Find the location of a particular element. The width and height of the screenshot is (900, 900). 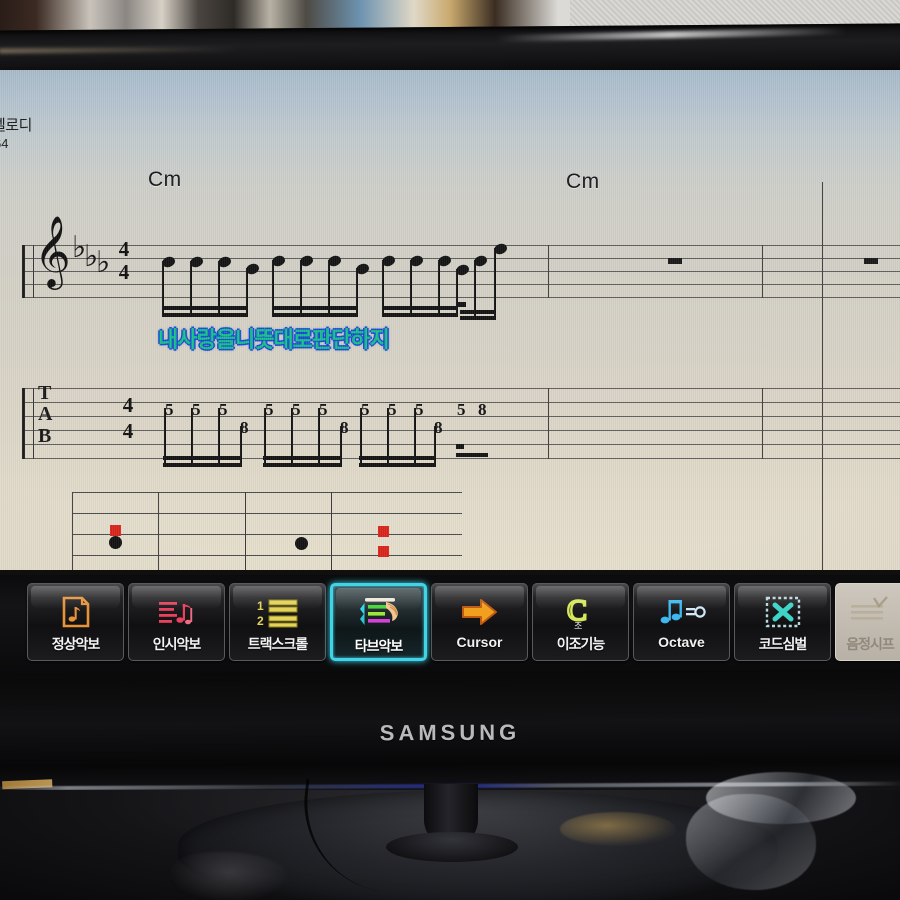

sixteenth-rest-icon is located at coordinates (462, 304).